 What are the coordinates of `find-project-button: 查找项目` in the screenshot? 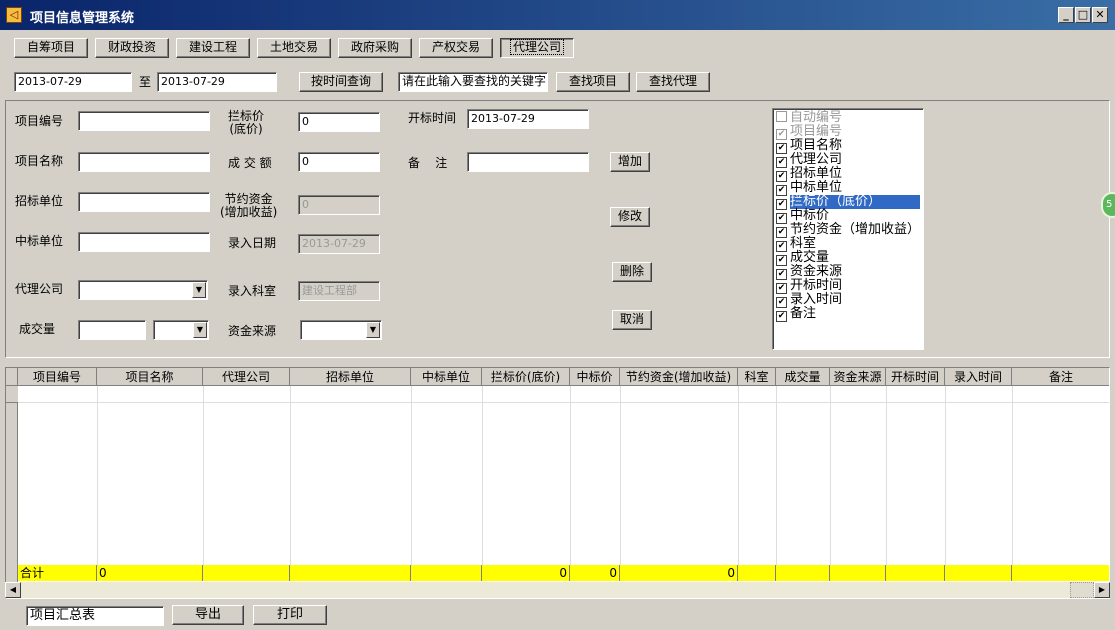 It's located at (593, 82).